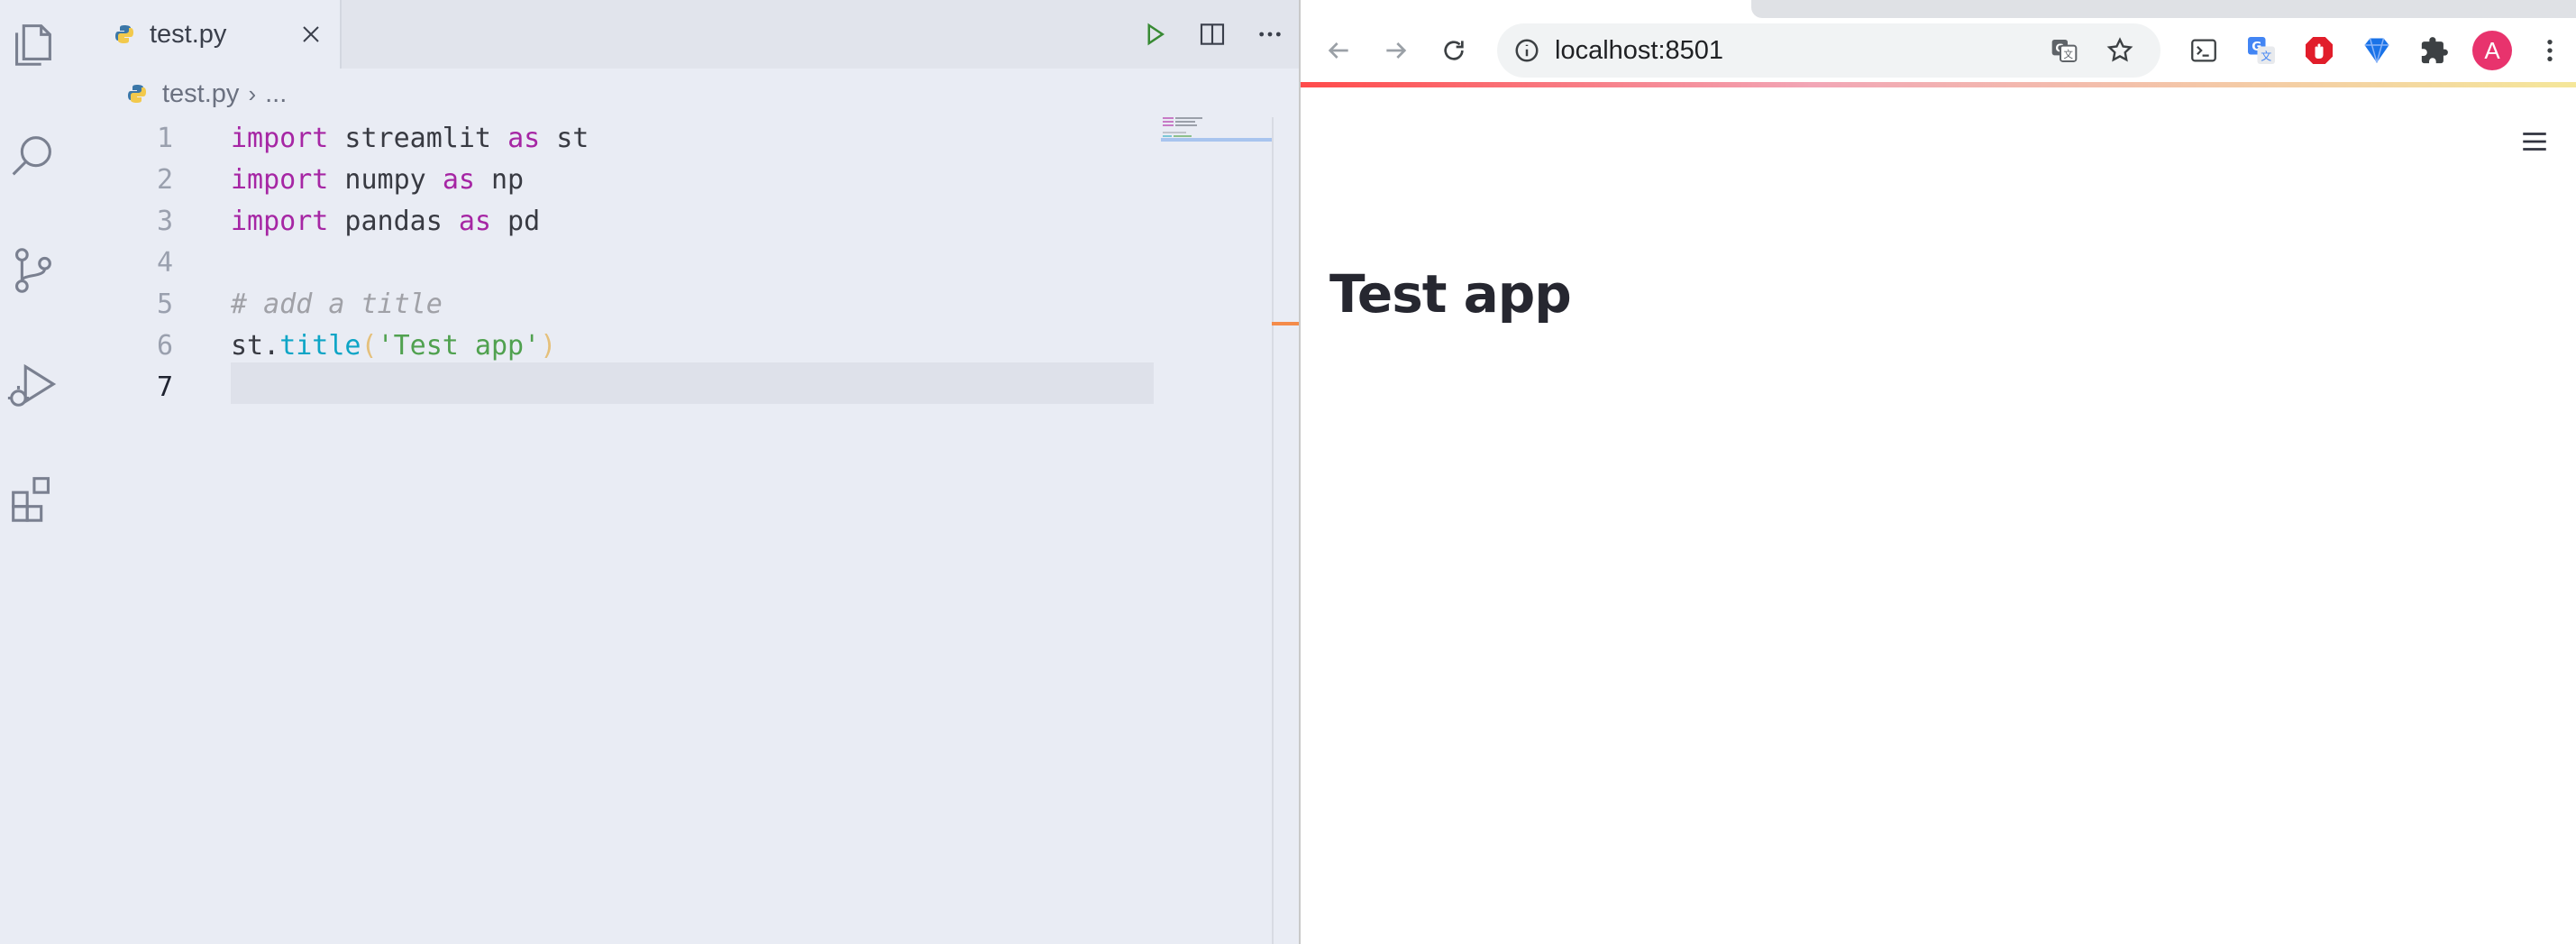 This screenshot has width=2576, height=944. Describe the element at coordinates (385, 180) in the screenshot. I see `module-name: numpy` at that location.